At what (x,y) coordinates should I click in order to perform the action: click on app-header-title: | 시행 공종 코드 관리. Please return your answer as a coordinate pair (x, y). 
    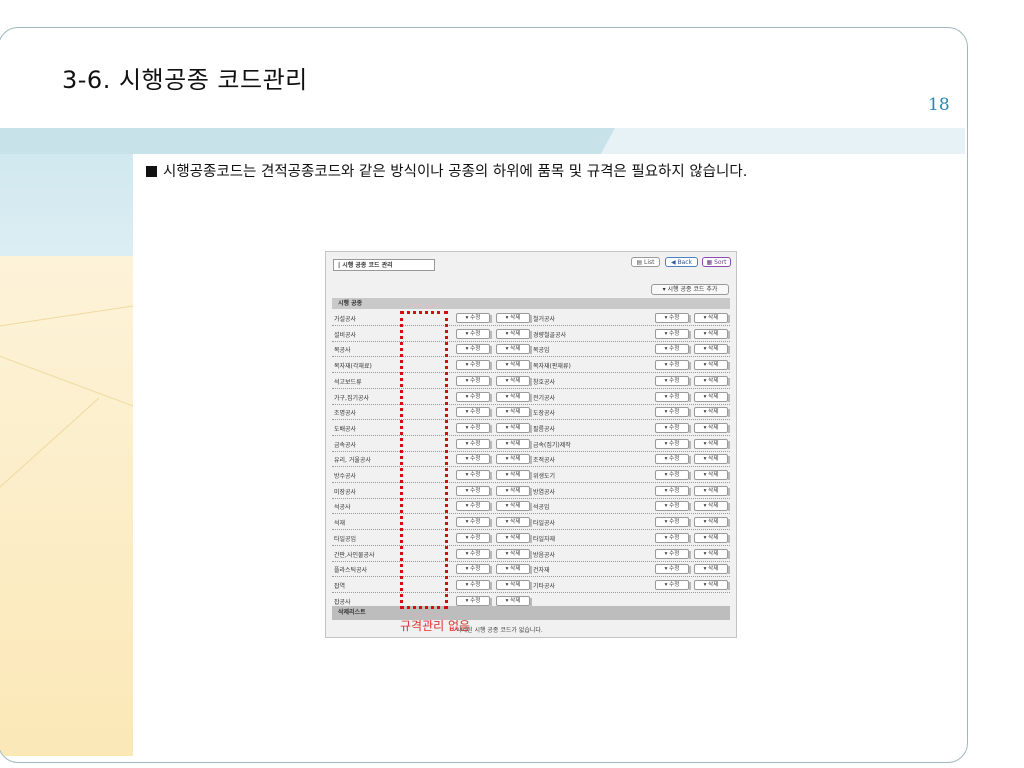
    Looking at the image, I should click on (384, 265).